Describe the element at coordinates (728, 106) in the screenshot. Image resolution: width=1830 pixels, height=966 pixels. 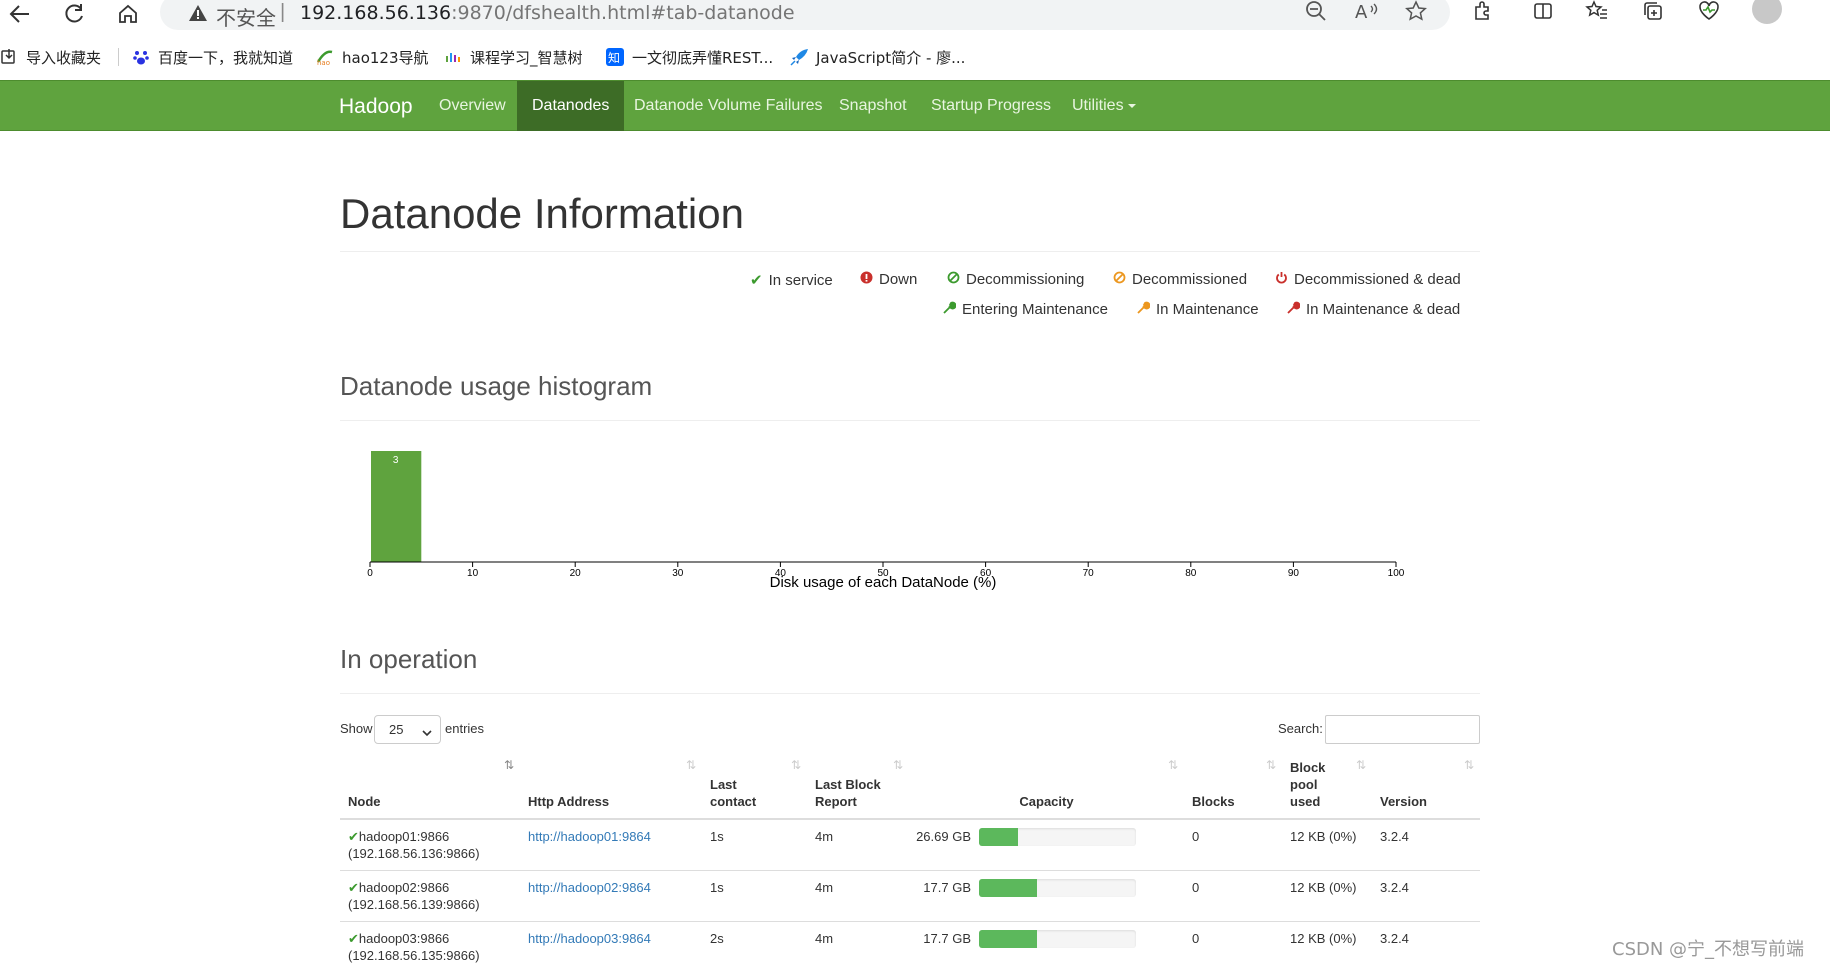
I see `nav-datanode-volume-failures: Datanode Volume Failures` at that location.